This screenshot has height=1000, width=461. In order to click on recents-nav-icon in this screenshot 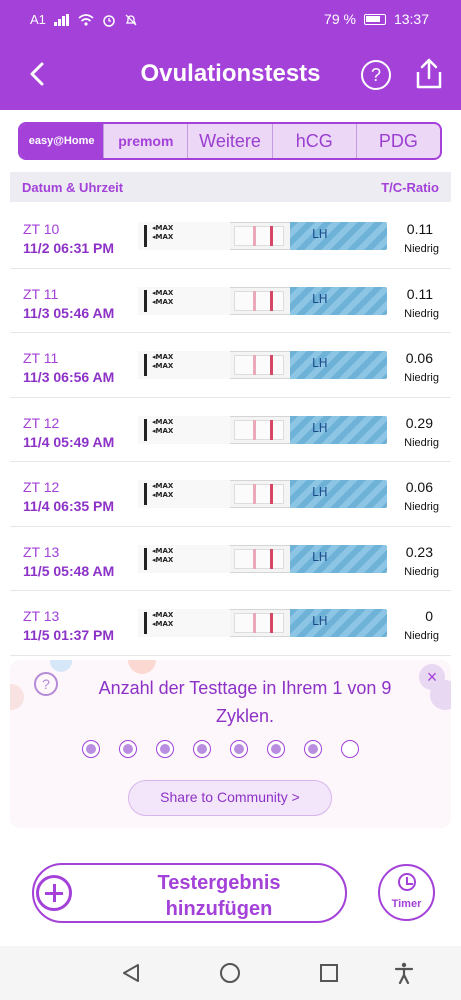, I will do `click(329, 973)`.